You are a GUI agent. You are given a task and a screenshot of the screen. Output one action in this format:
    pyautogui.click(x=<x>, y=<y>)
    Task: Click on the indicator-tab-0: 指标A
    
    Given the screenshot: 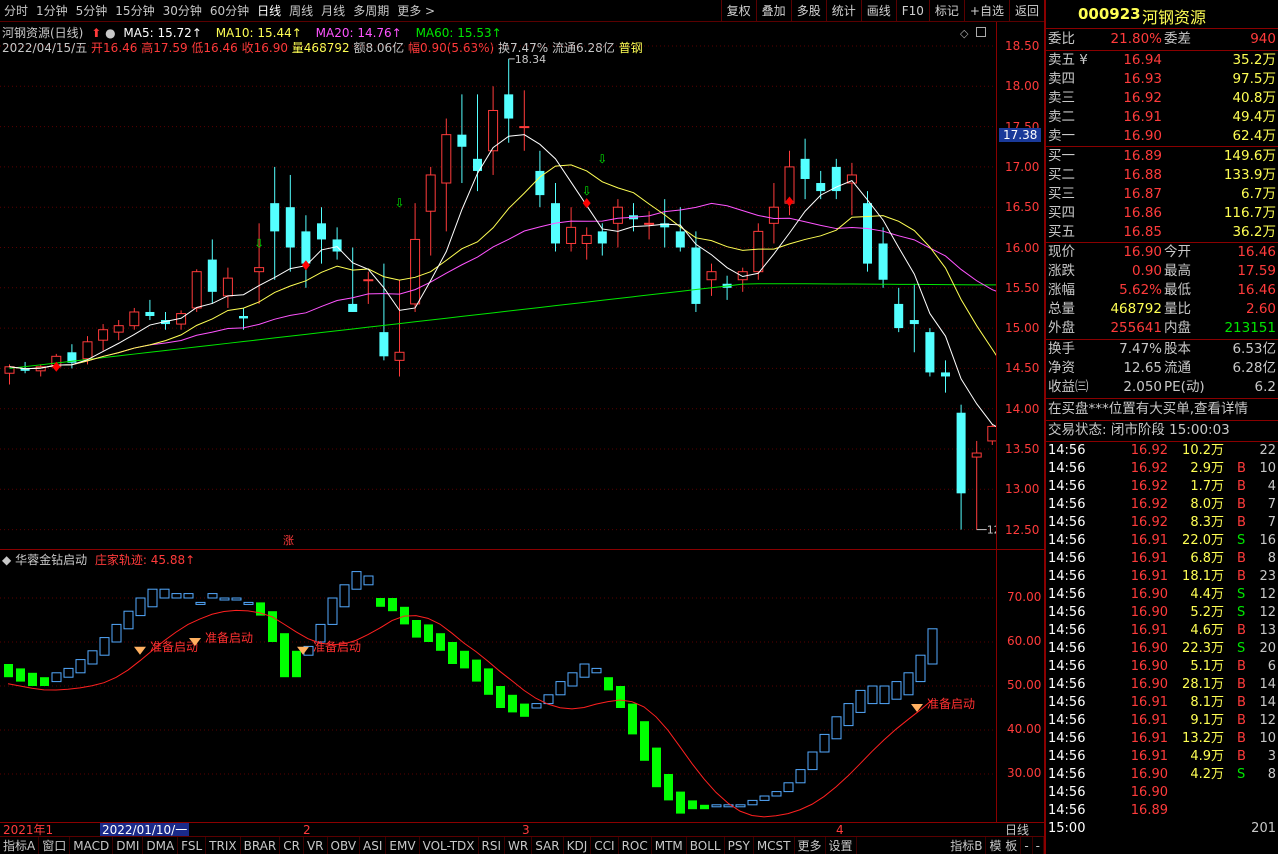 What is the action you would take?
    pyautogui.click(x=20, y=845)
    